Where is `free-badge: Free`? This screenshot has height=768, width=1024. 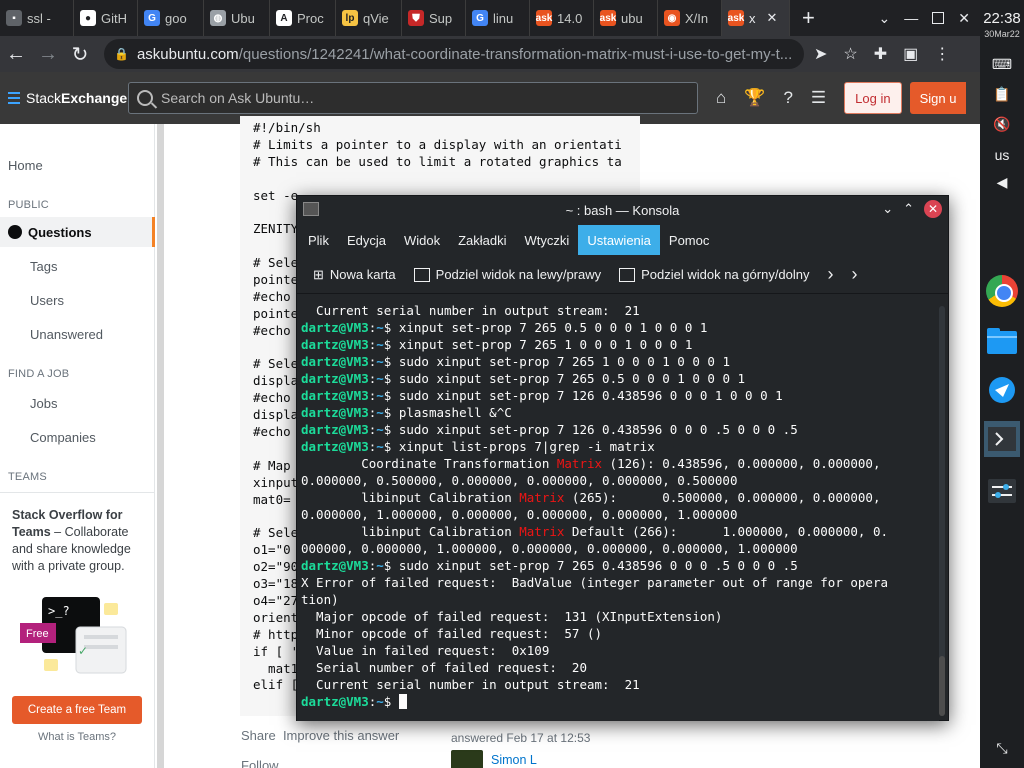
free-badge: Free is located at coordinates (37, 634).